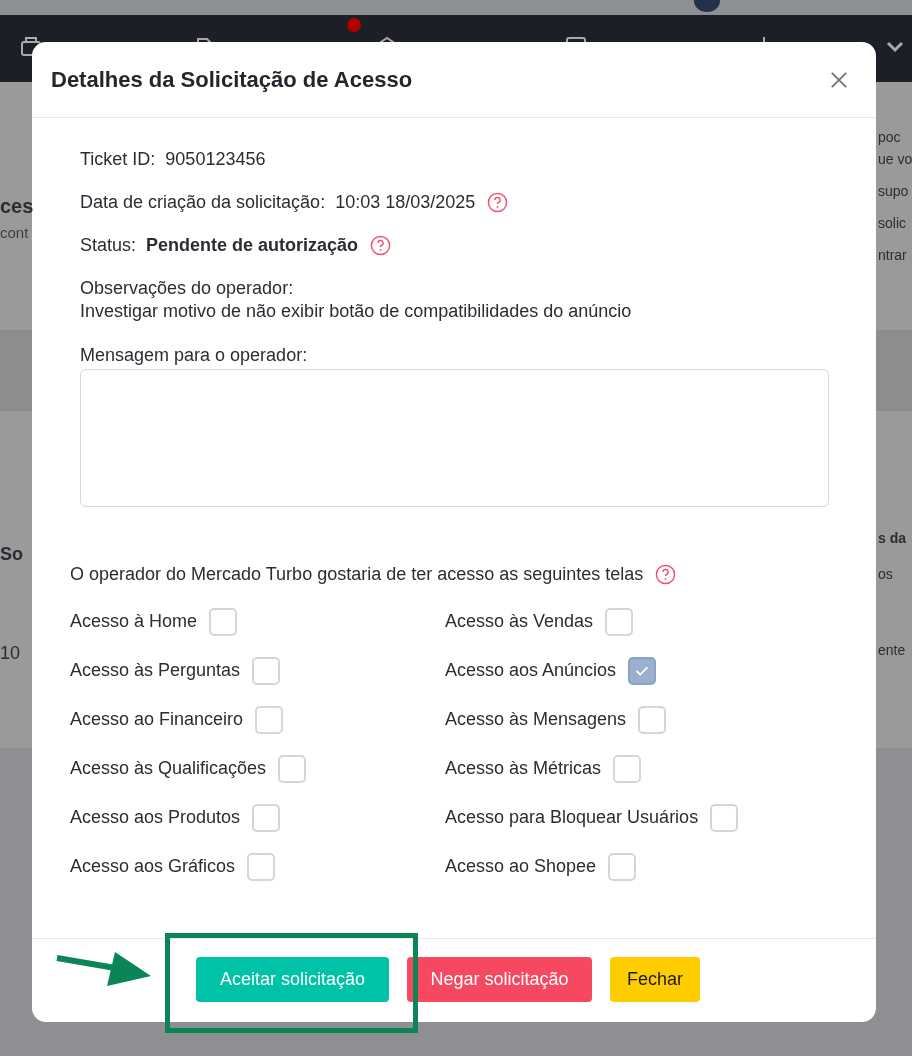 The height and width of the screenshot is (1056, 912). What do you see at coordinates (252, 245) in the screenshot?
I see `status-value: Pendente de autorização` at bounding box center [252, 245].